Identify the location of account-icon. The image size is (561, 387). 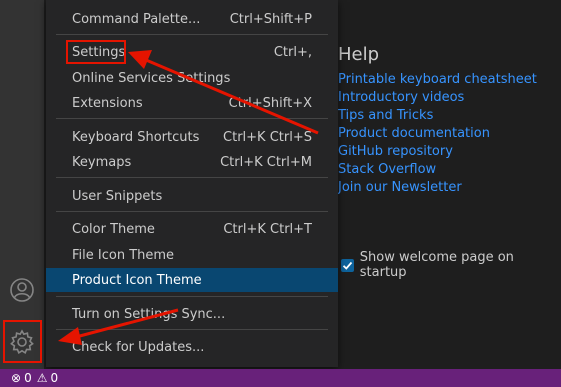
(22, 290).